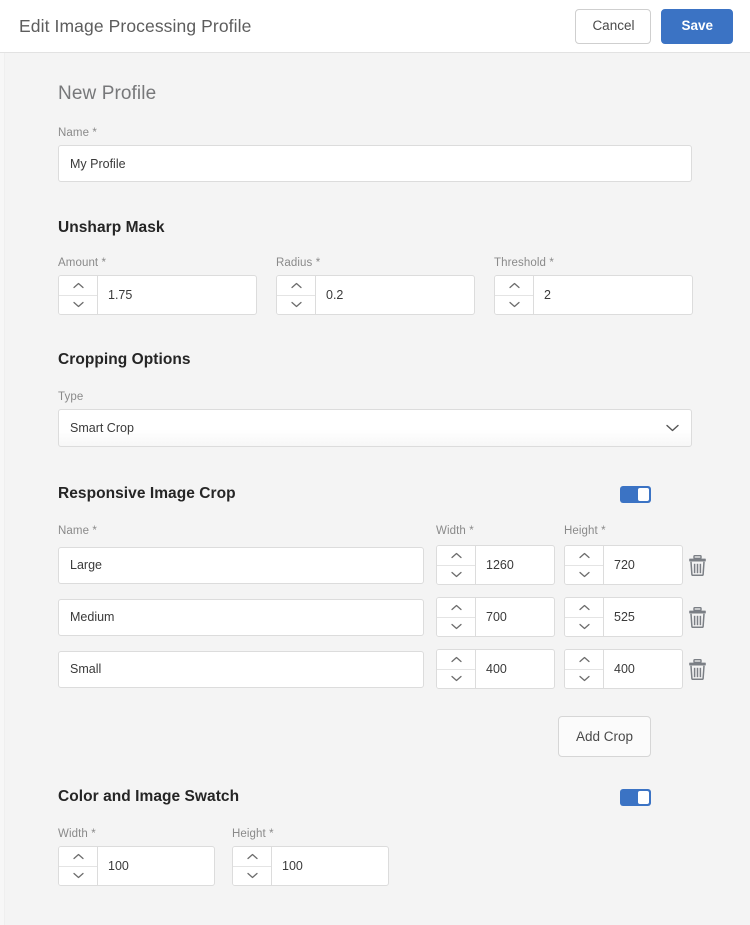  I want to click on cropping-options-section: Cropping Options Type Smart Crop, so click(375, 399).